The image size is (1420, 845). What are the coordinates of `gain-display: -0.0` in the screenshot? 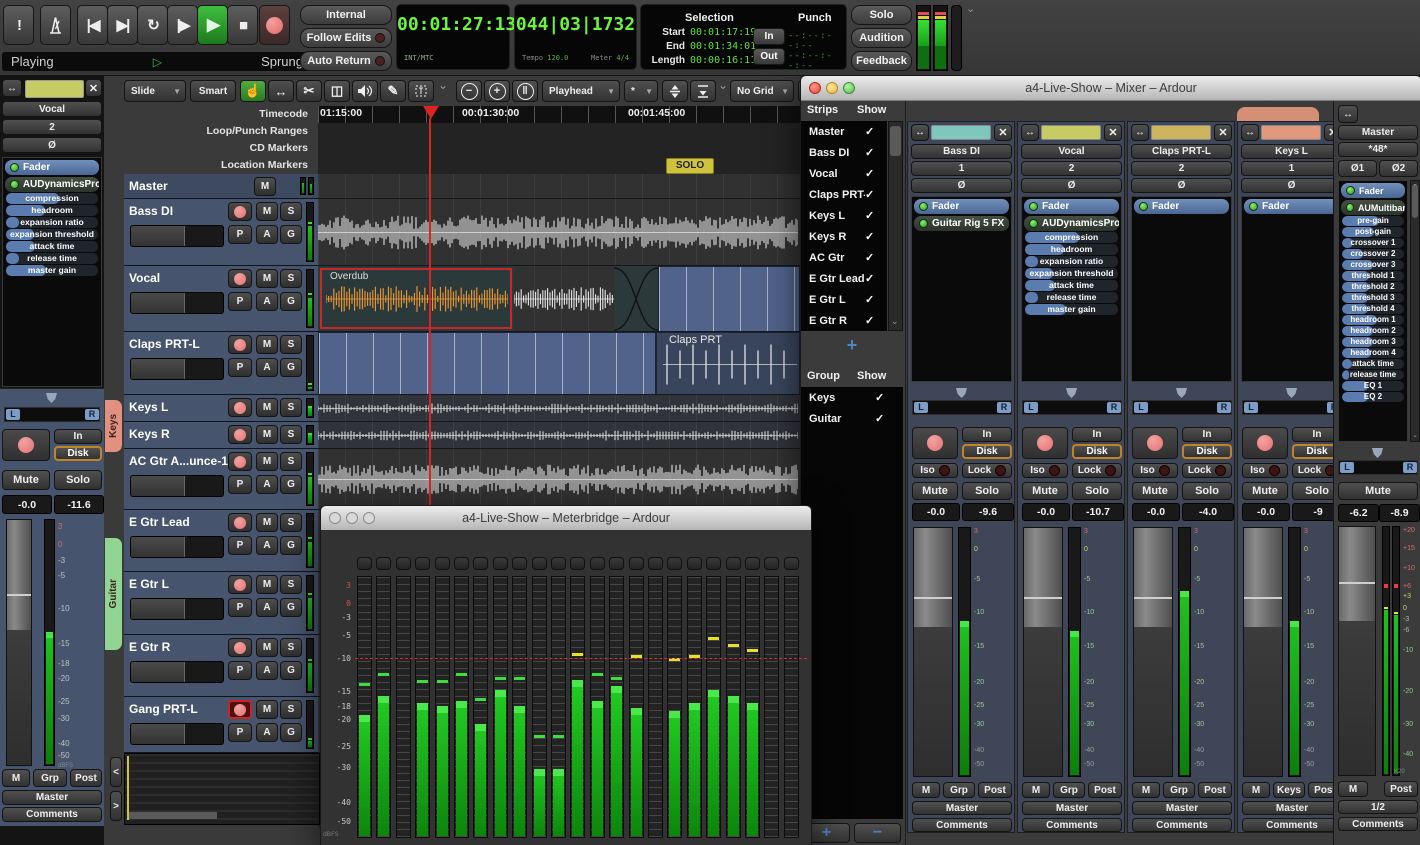 It's located at (1266, 512).